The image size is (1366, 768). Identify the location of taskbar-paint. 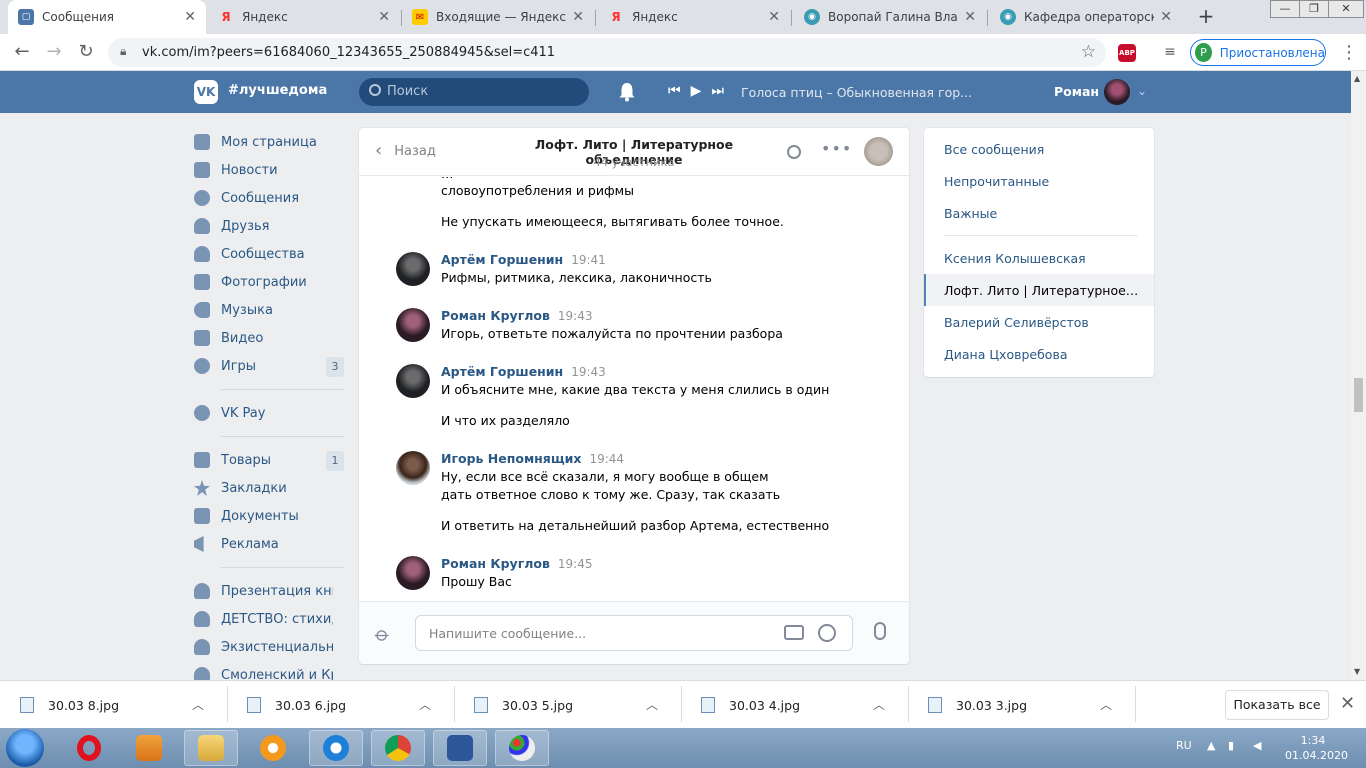
(522, 748).